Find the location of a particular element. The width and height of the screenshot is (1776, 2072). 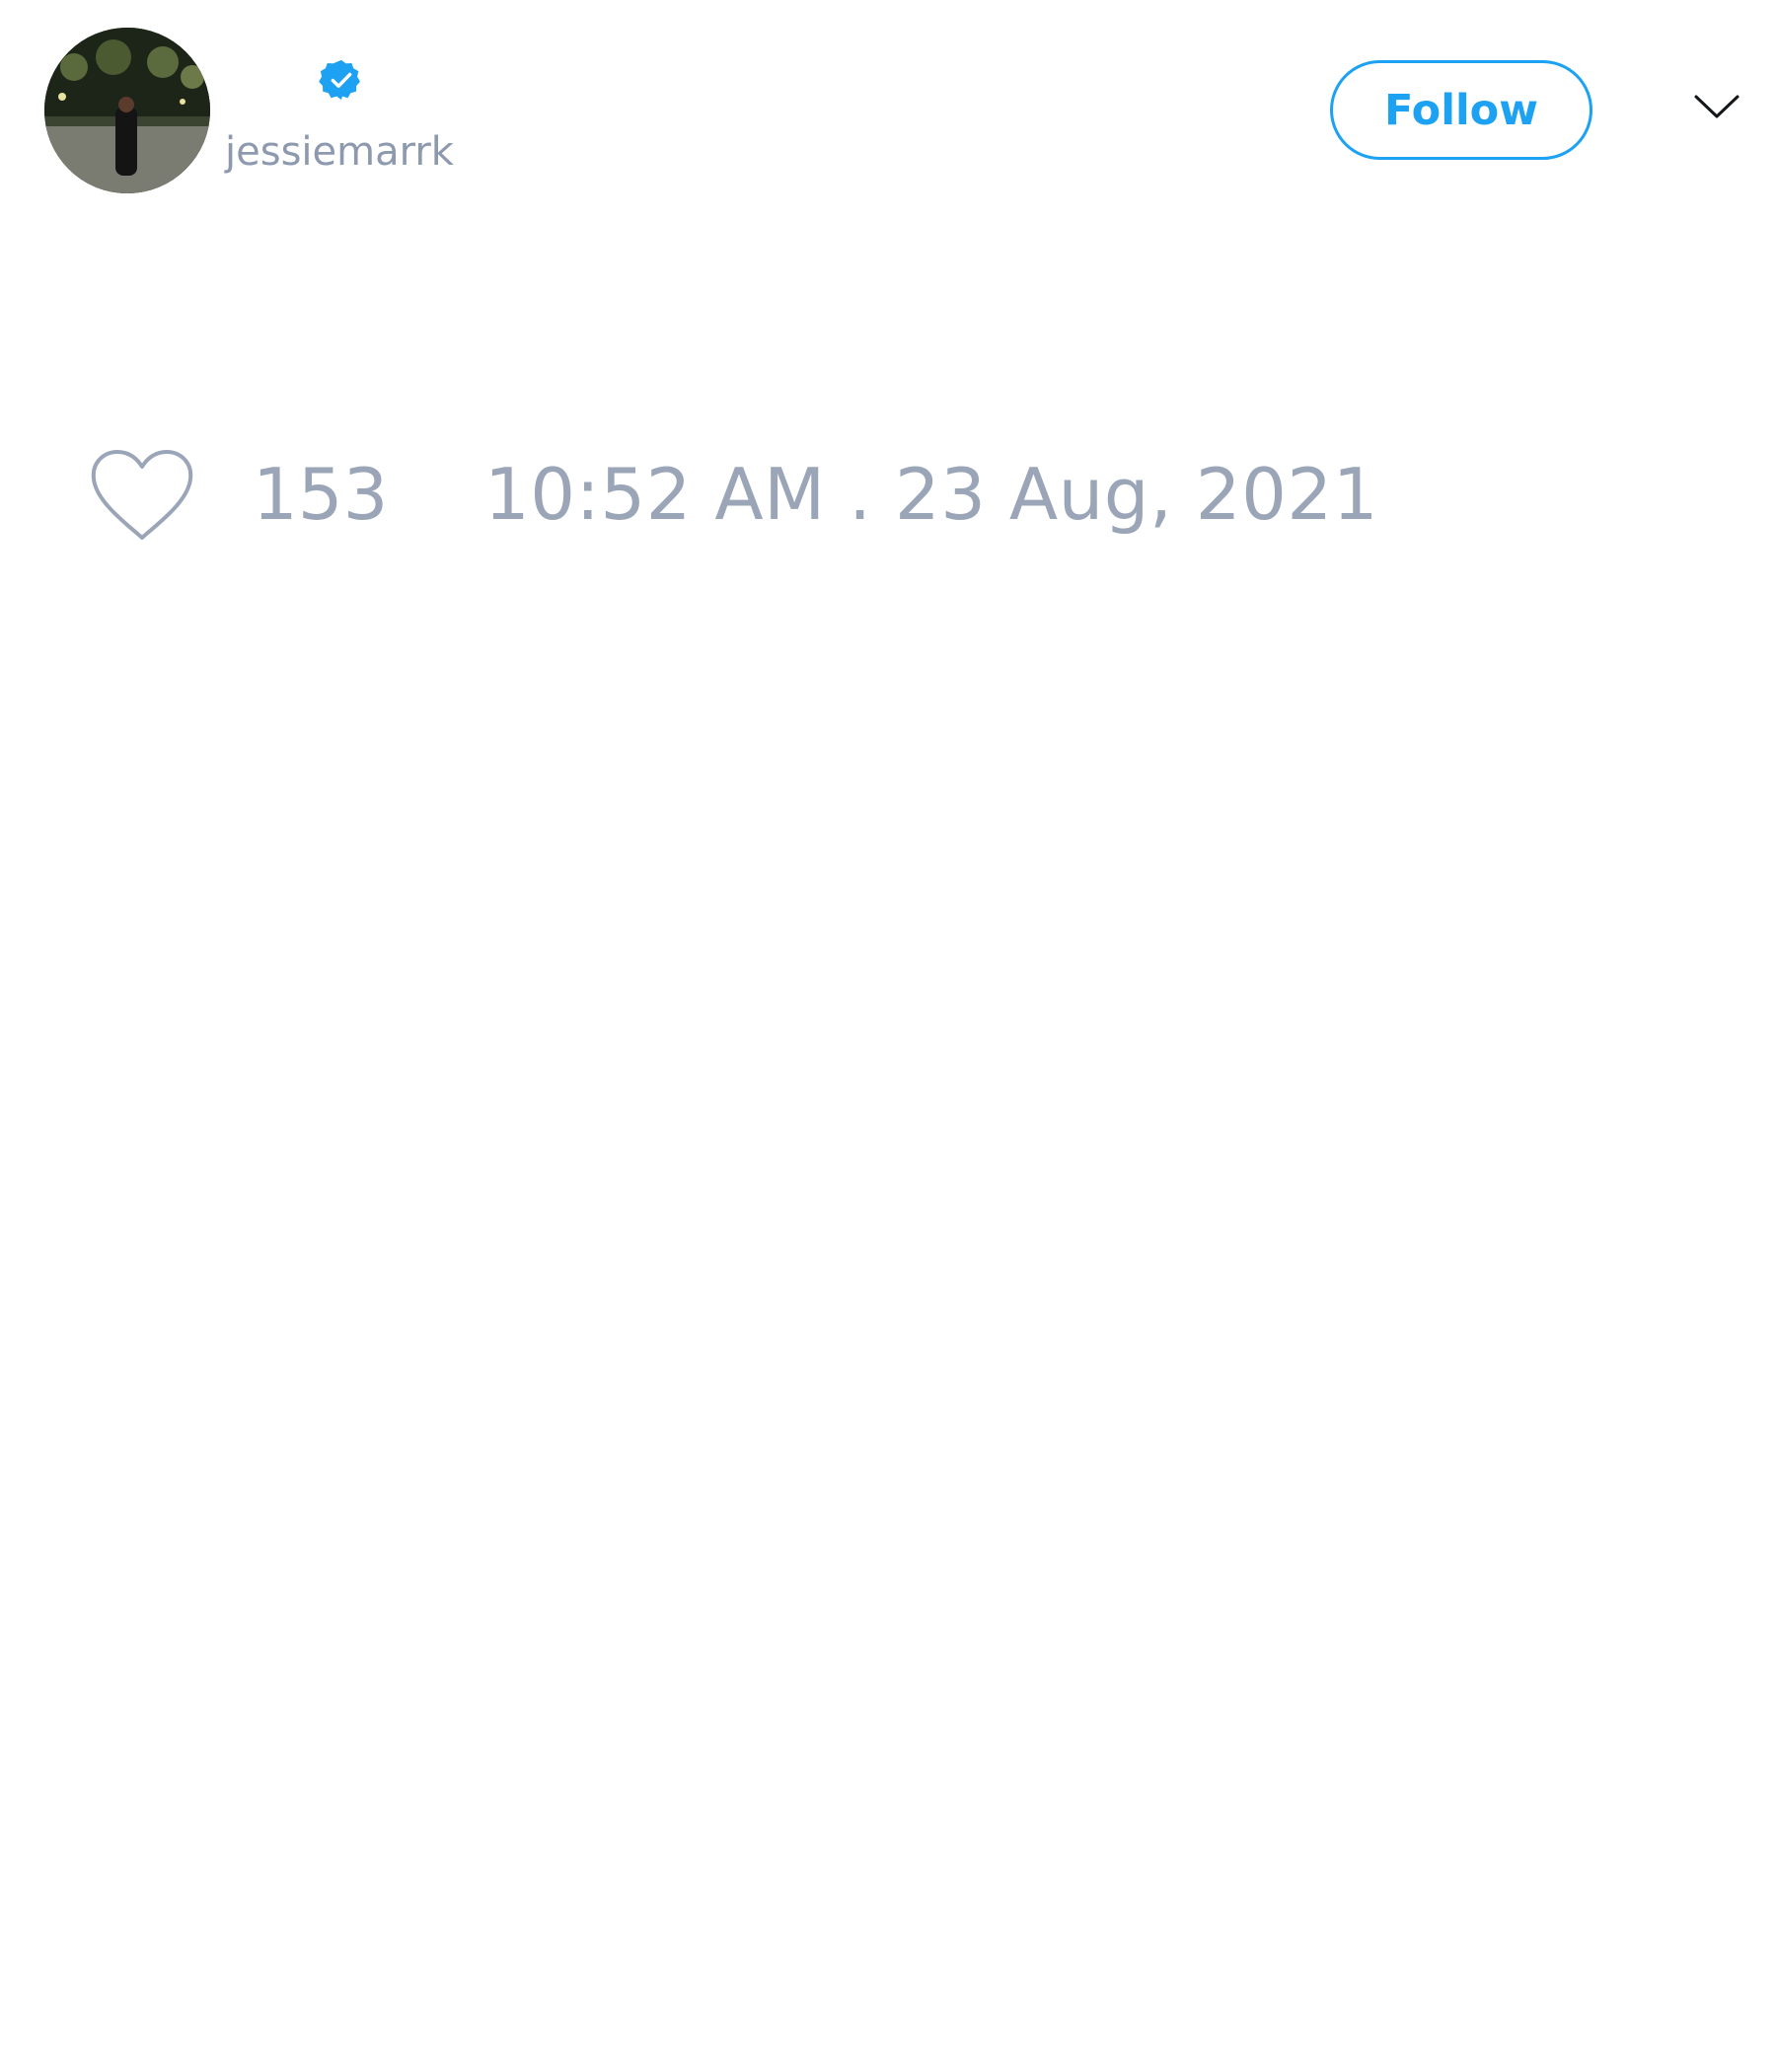

avatar is located at coordinates (127, 111).